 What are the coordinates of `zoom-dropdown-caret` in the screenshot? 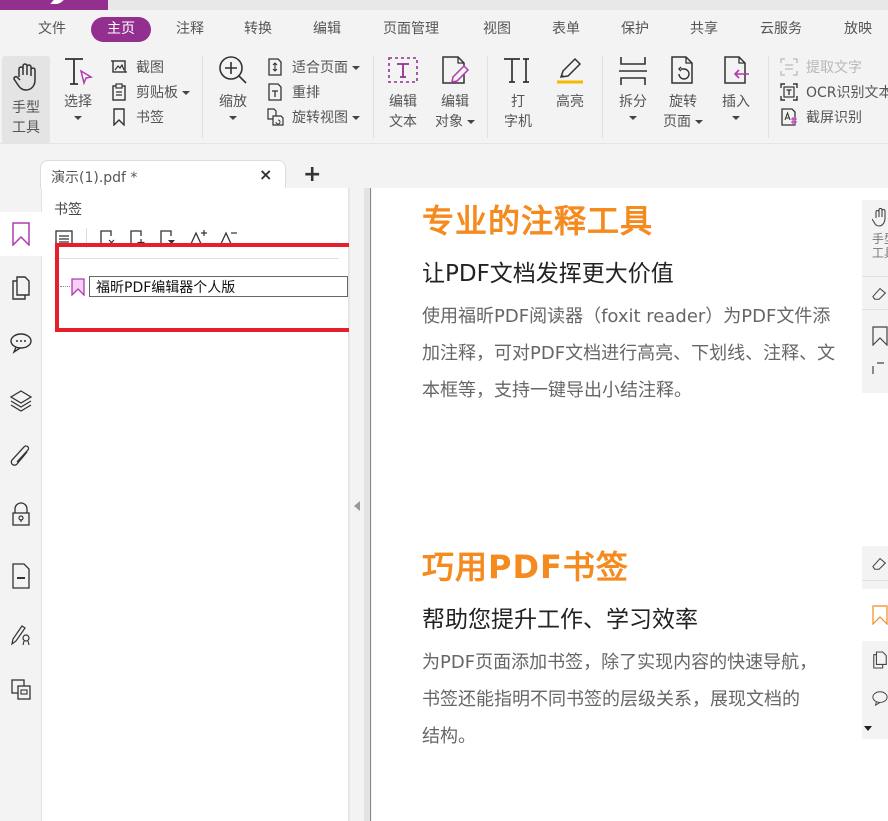 It's located at (233, 118).